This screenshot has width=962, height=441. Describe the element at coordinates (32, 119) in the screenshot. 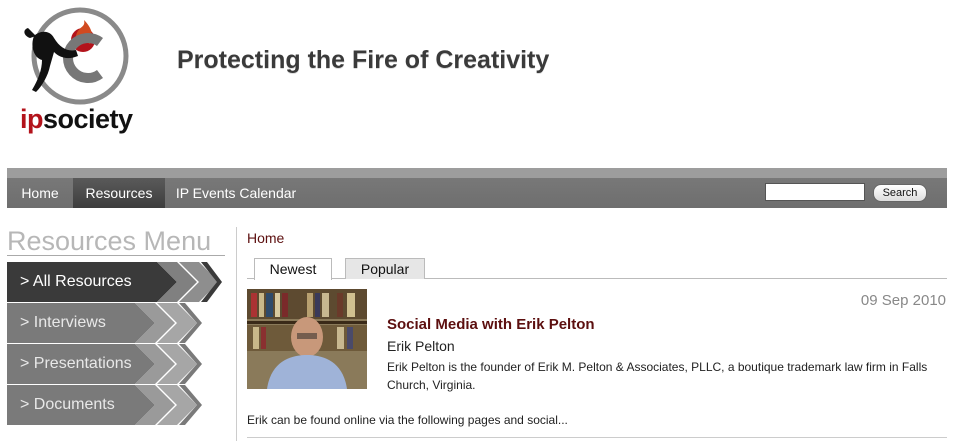

I see `logo-text-ip: ip` at that location.